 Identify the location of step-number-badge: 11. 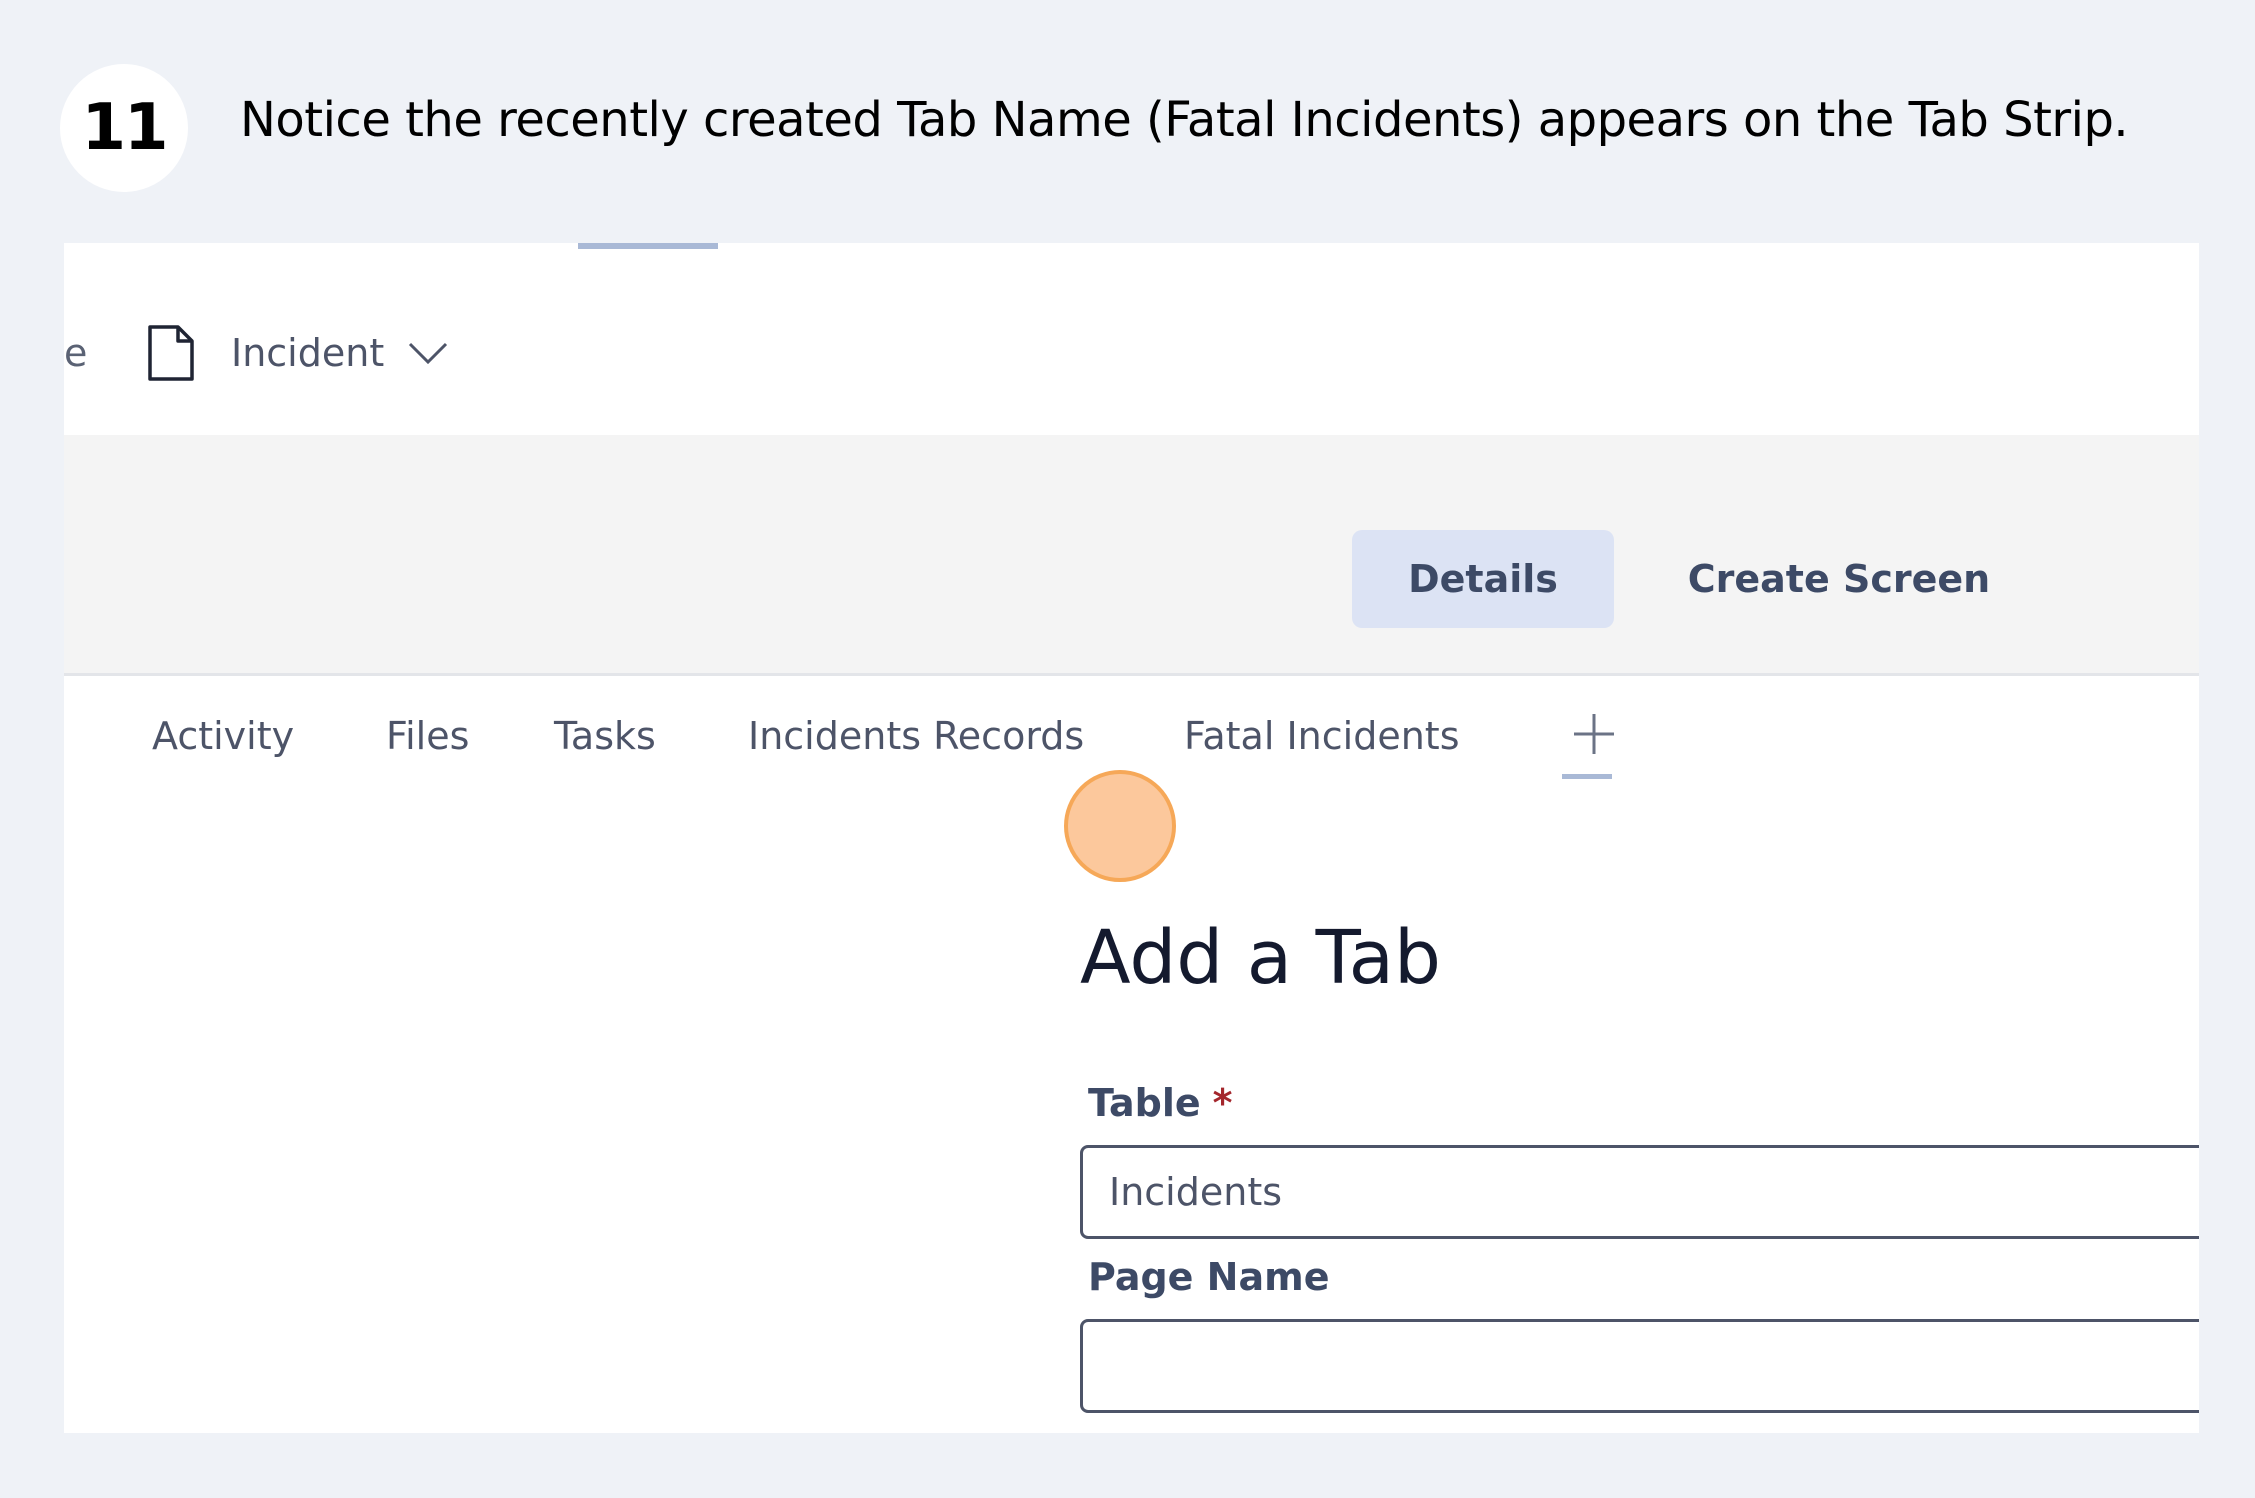
(124, 128).